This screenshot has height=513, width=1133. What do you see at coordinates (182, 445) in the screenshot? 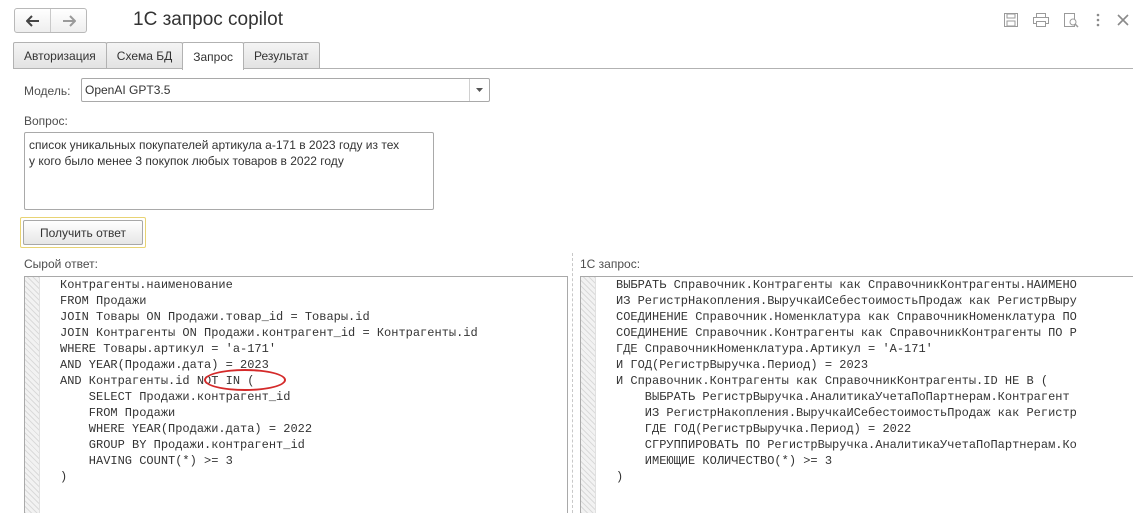
I see `code-line: GROUP BY Продажи.контрагент_id` at bounding box center [182, 445].